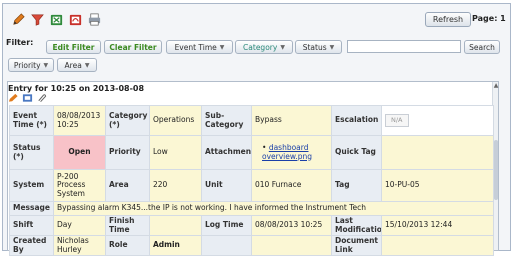  I want to click on escalation-cell: N/A, so click(437, 120).